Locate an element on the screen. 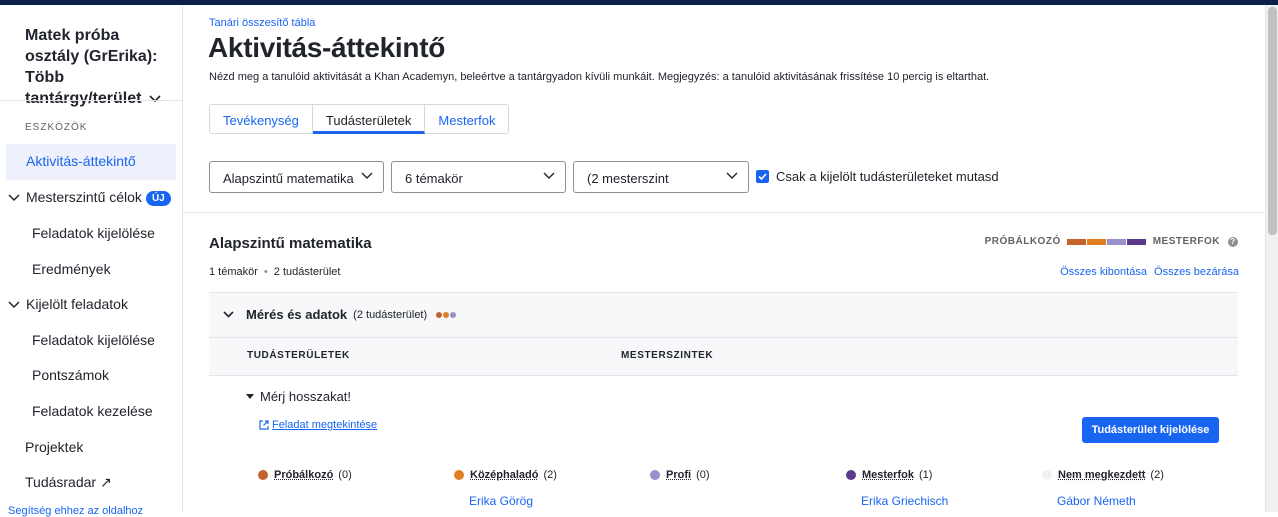  level-attempted: Próbálkozó (0) is located at coordinates (305, 475).